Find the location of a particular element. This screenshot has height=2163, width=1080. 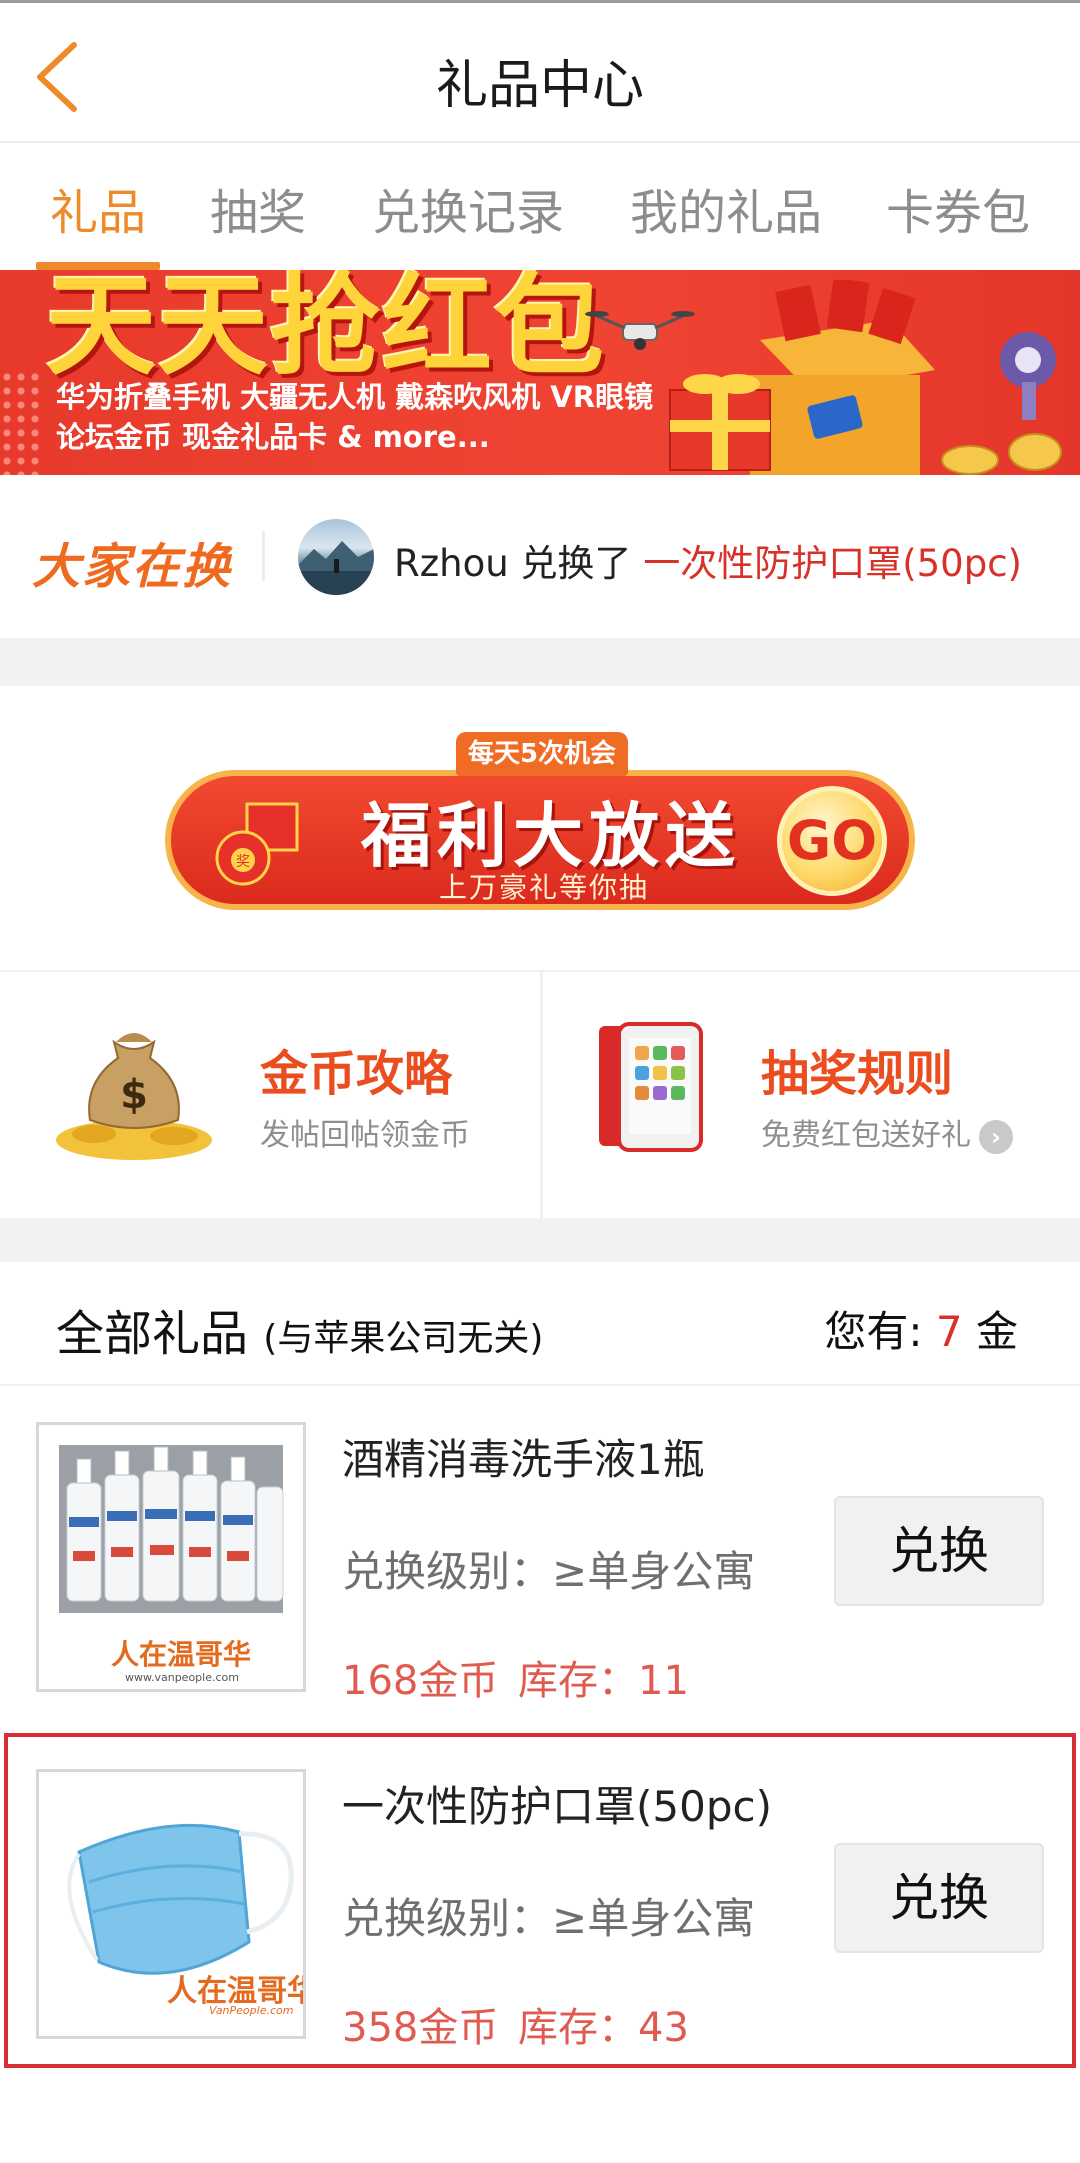

gift-stock: 库存：43 is located at coordinates (603, 2028).